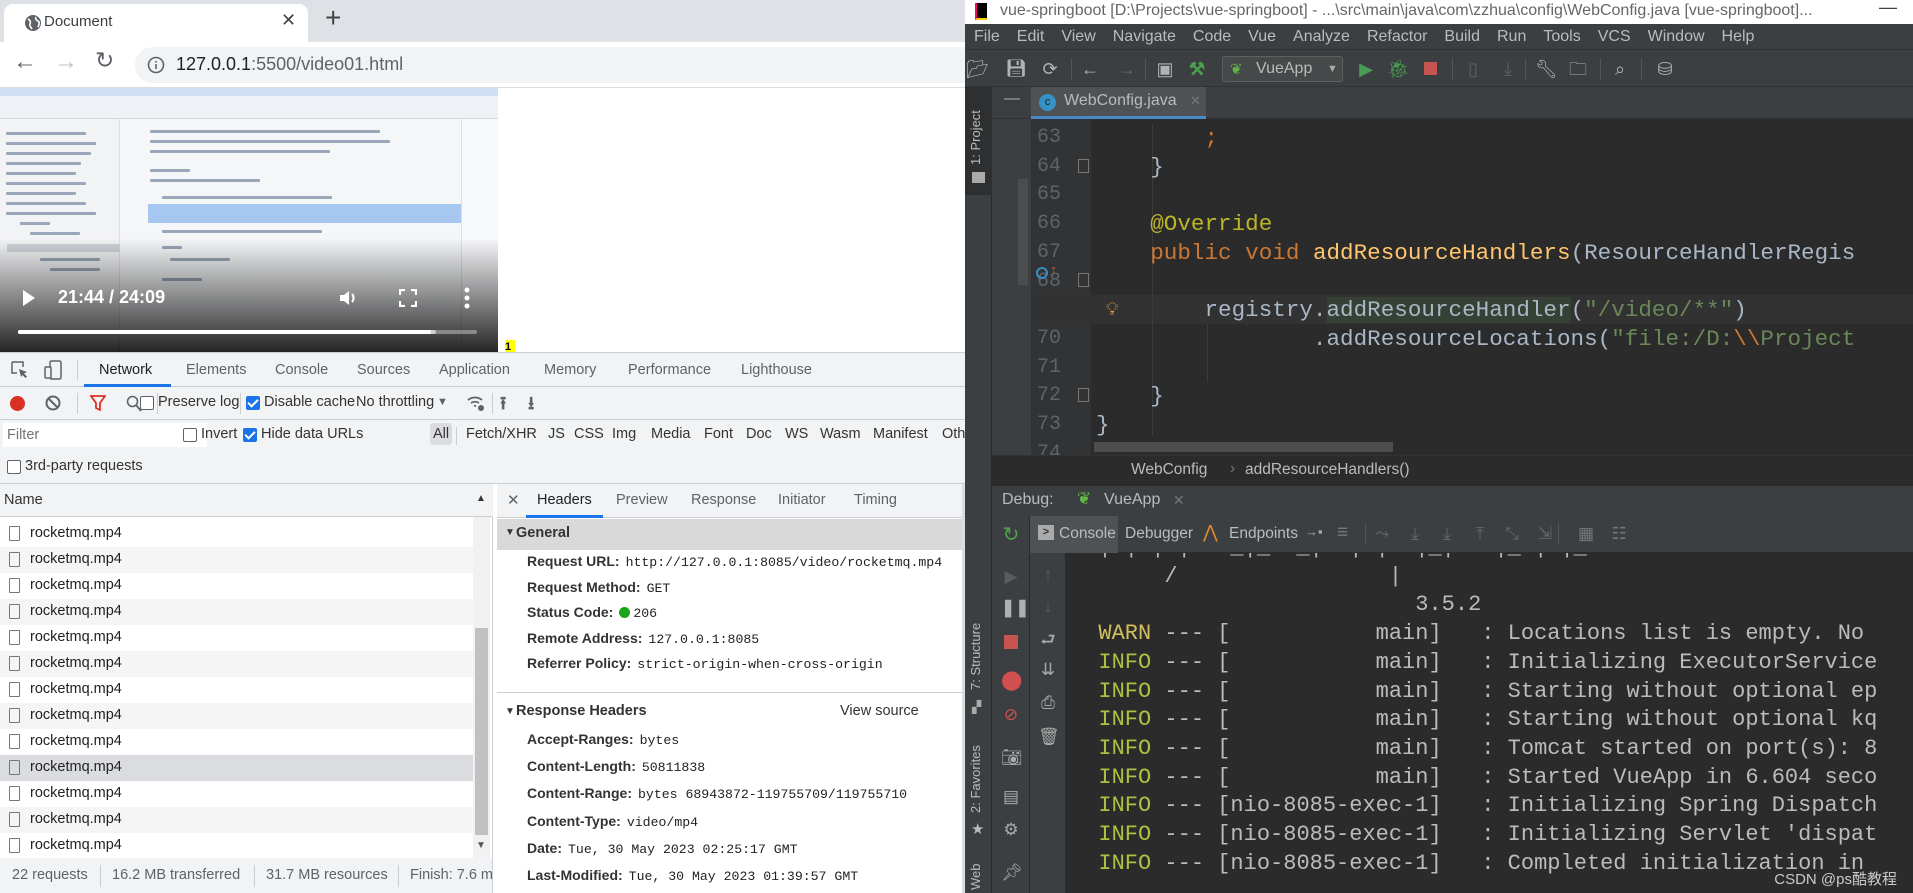  What do you see at coordinates (1511, 37) in the screenshot?
I see `menu-run: Run` at bounding box center [1511, 37].